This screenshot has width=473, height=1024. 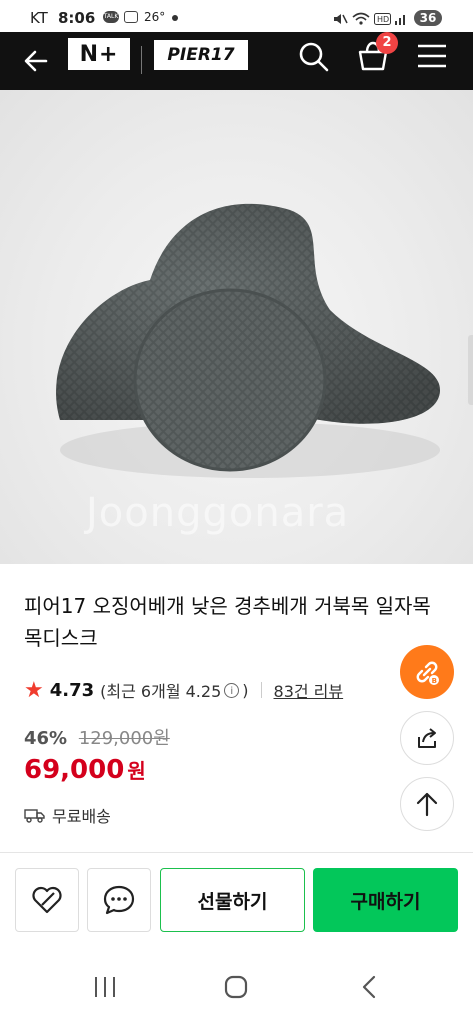 I want to click on temperature-label: 26°, so click(x=155, y=17).